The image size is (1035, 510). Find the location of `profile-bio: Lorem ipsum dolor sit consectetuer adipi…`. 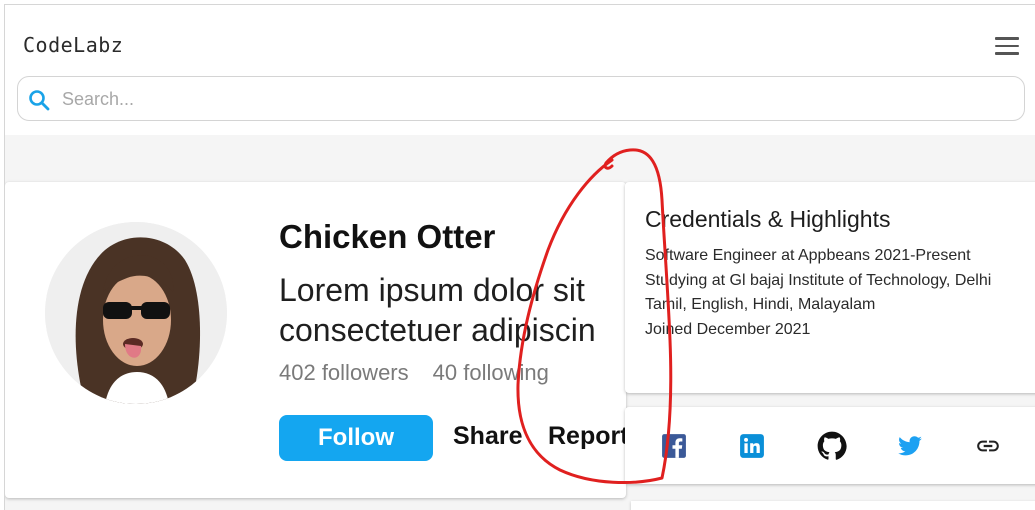

profile-bio: Lorem ipsum dolor sit consectetuer adipi… is located at coordinates (452, 310).